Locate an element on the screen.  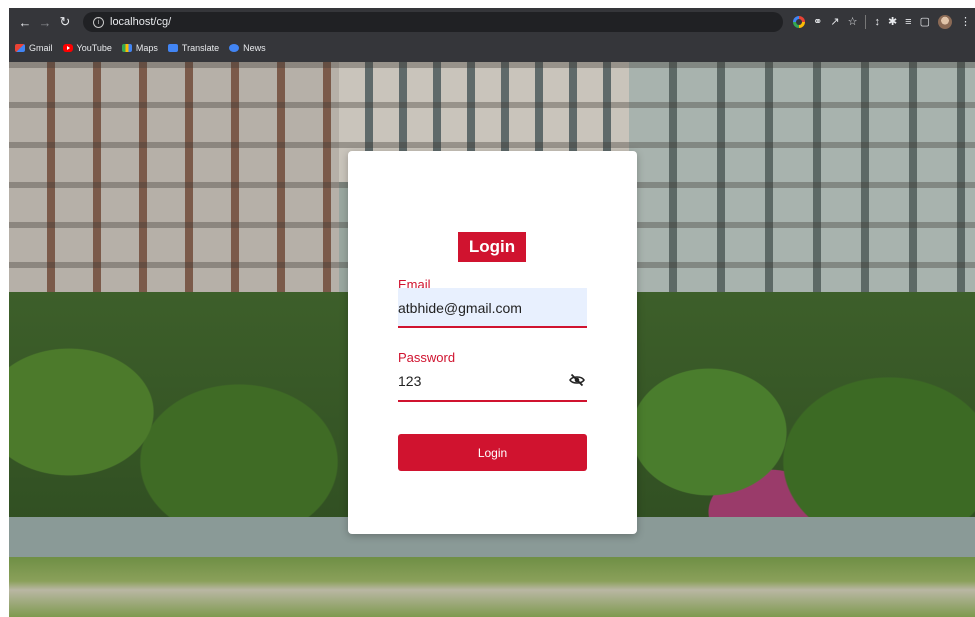
password-key-icon: ⚭ is located at coordinates (817, 22).